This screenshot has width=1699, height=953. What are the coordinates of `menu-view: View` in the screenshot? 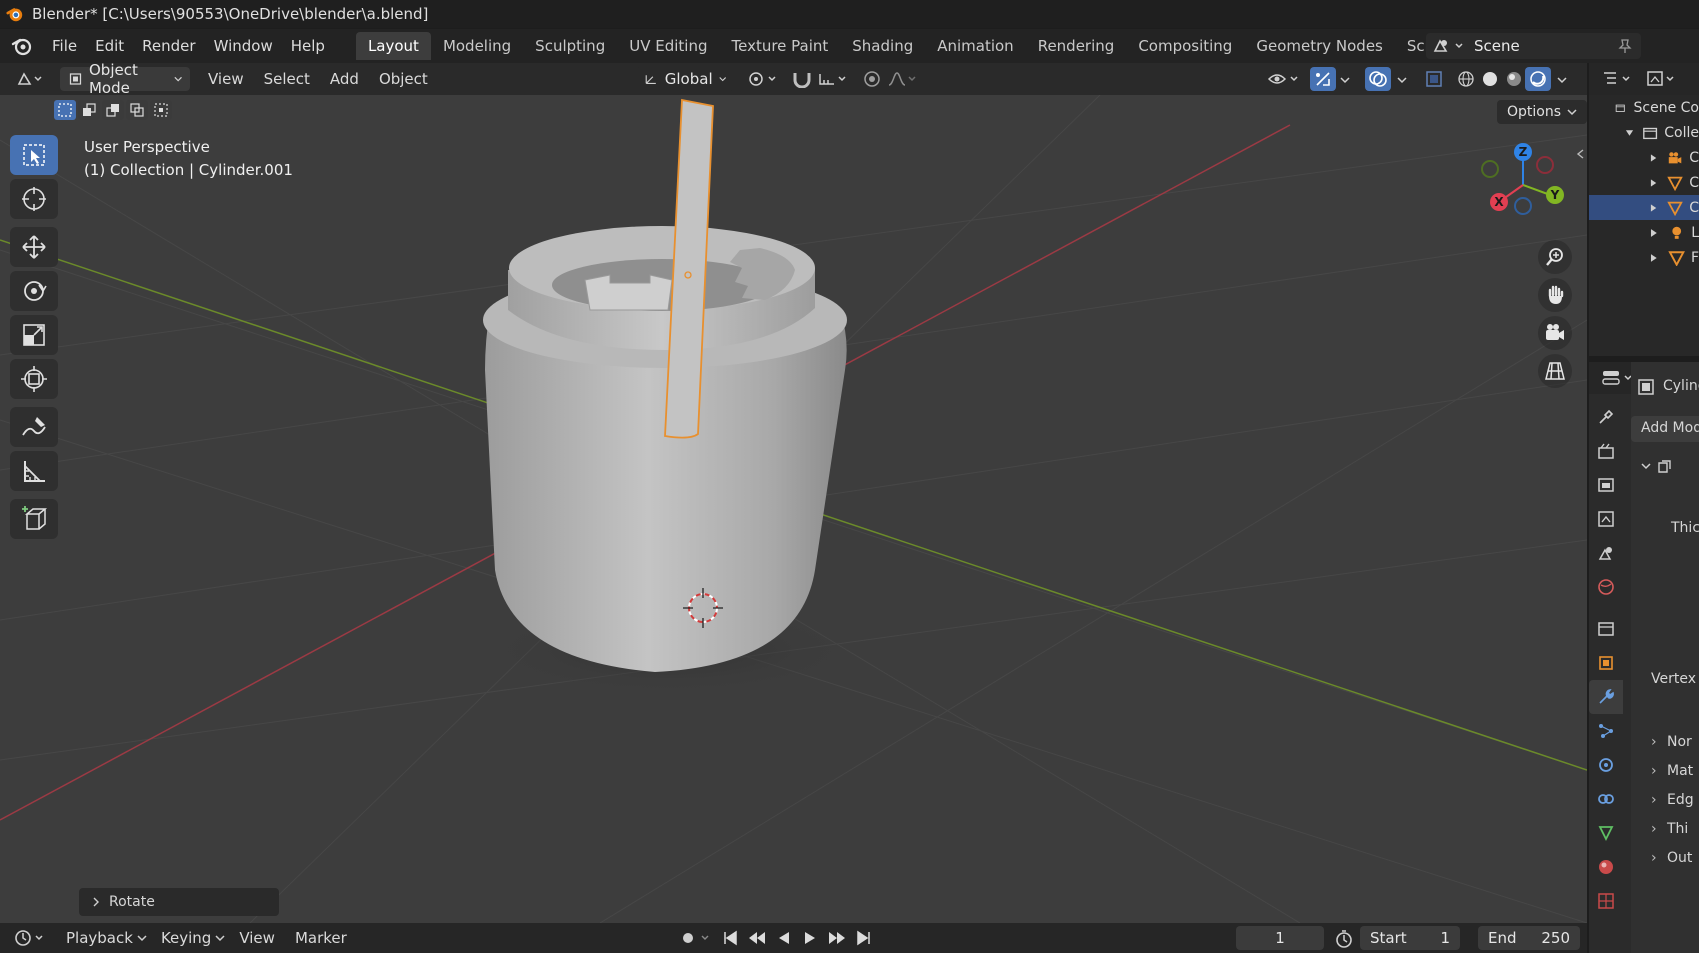 It's located at (226, 79).